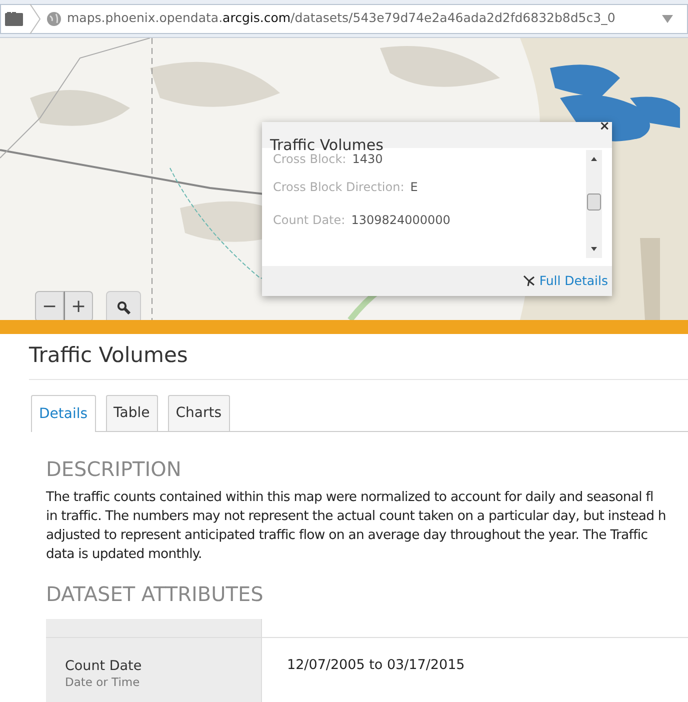  I want to click on field-value: E, so click(414, 187).